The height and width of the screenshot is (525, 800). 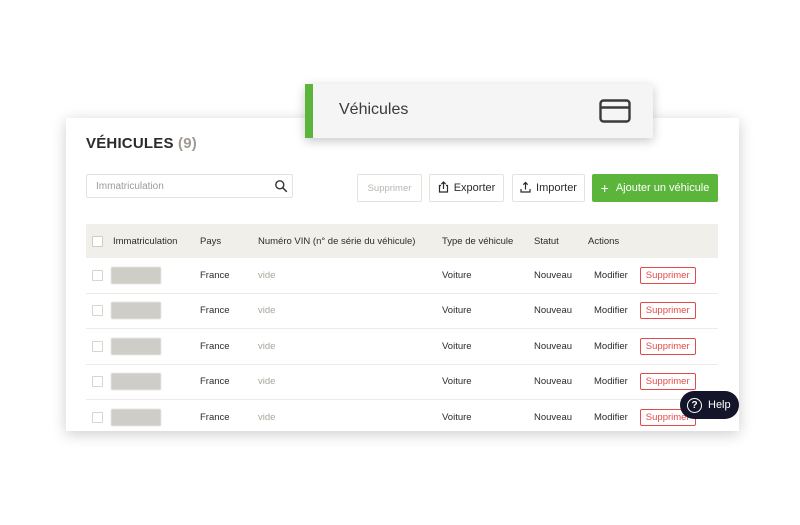 I want to click on export-button-label: Exporter, so click(x=474, y=188).